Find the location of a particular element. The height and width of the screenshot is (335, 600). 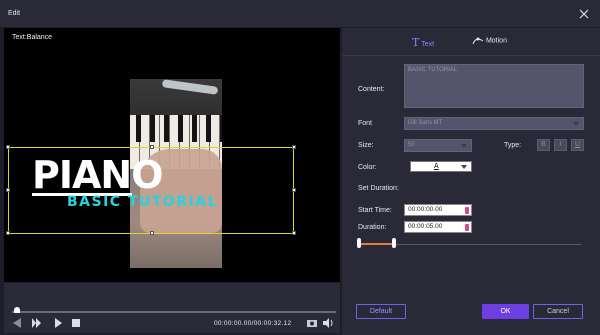

ok-button: OK is located at coordinates (505, 311).